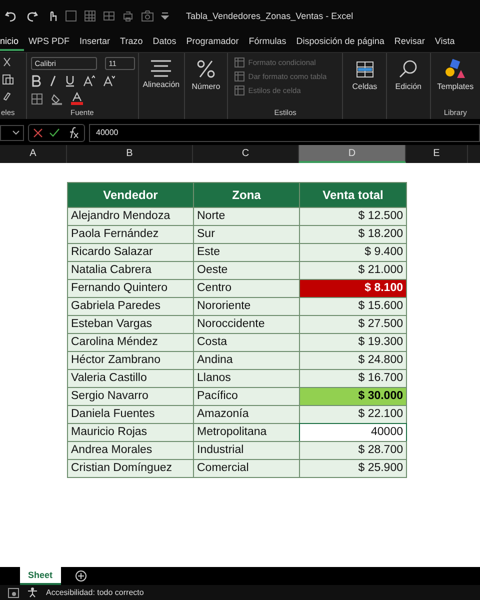 This screenshot has width=480, height=600. I want to click on add-sheet-icon, so click(80, 576).